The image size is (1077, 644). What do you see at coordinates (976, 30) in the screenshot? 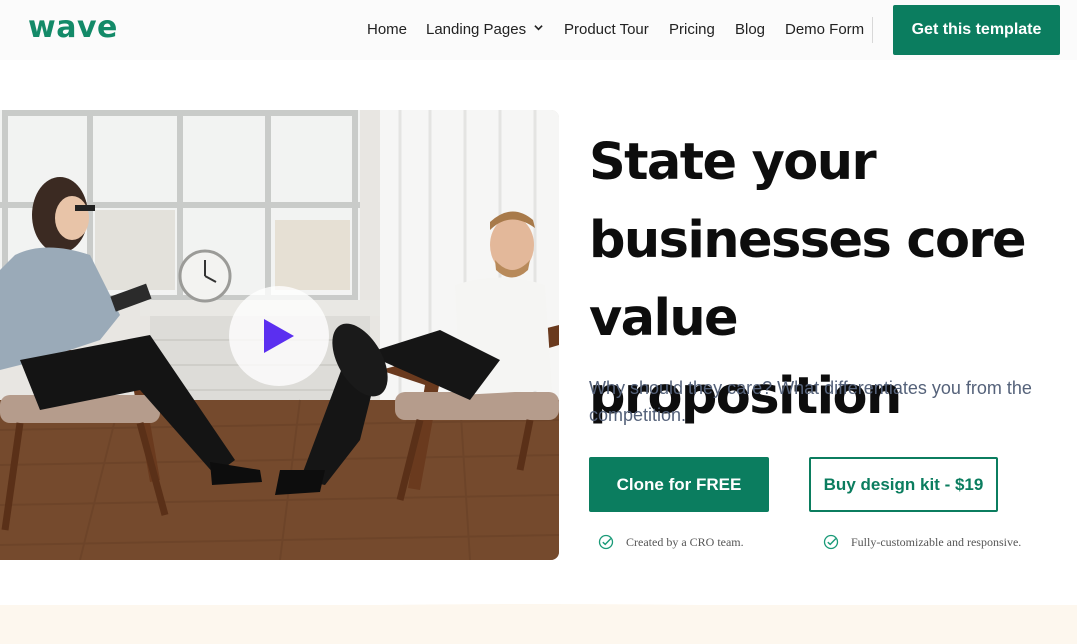
I see `get-template-button: Get this template` at bounding box center [976, 30].